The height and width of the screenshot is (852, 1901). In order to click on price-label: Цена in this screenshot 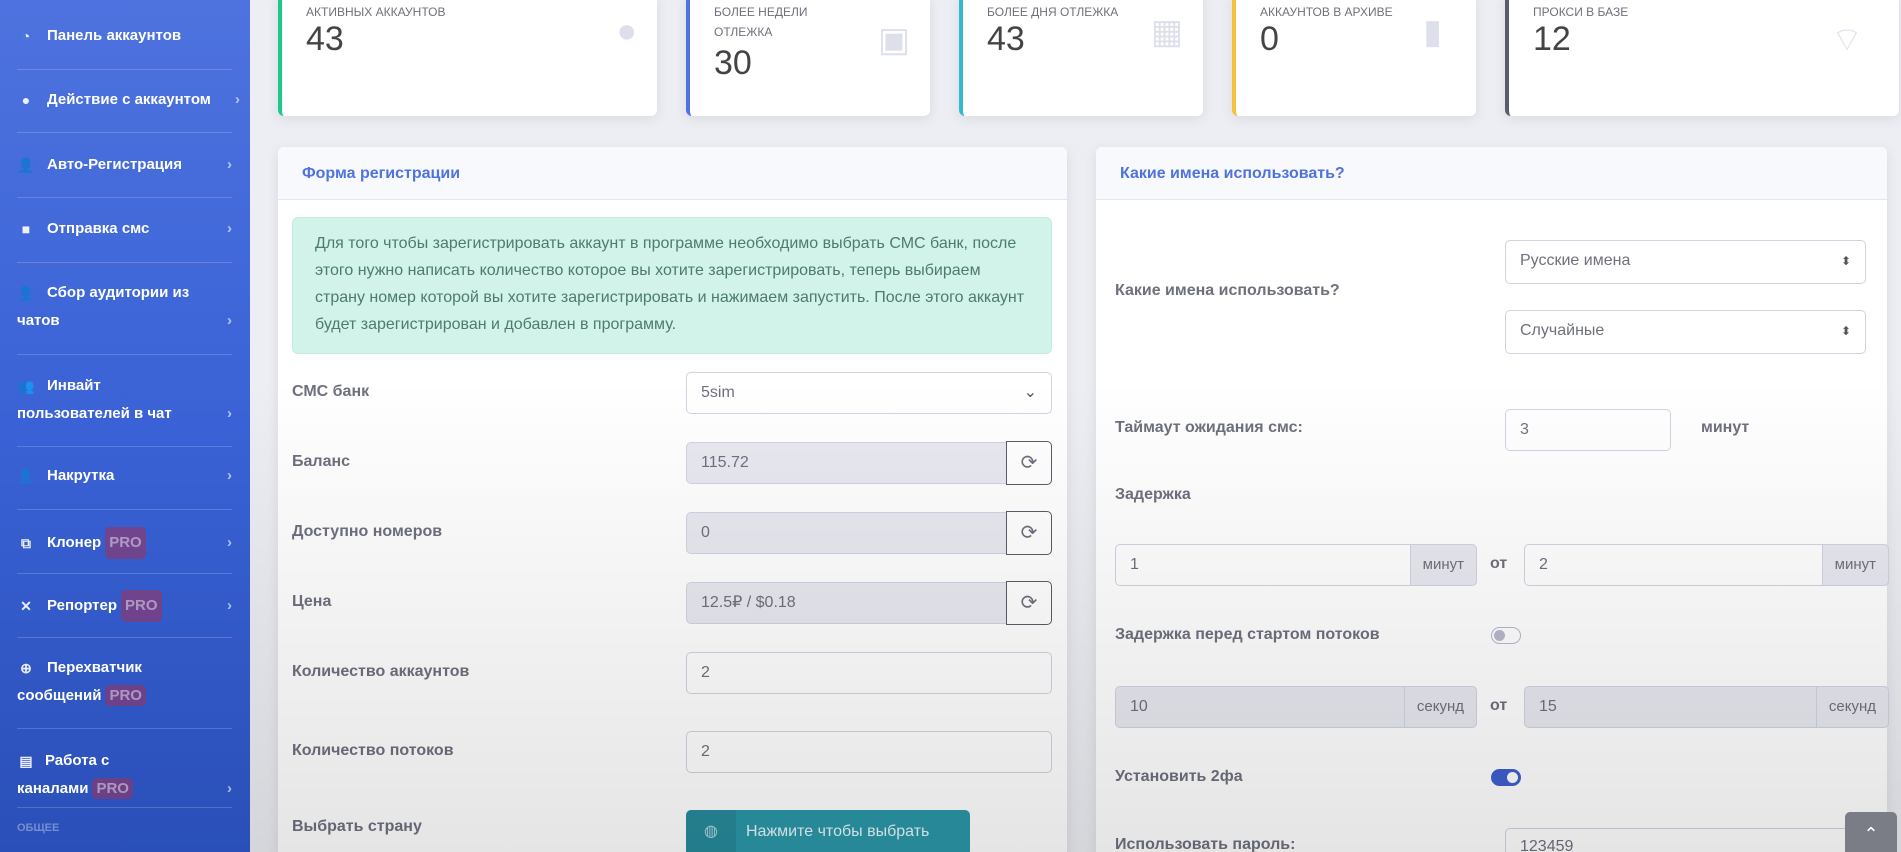, I will do `click(312, 601)`.